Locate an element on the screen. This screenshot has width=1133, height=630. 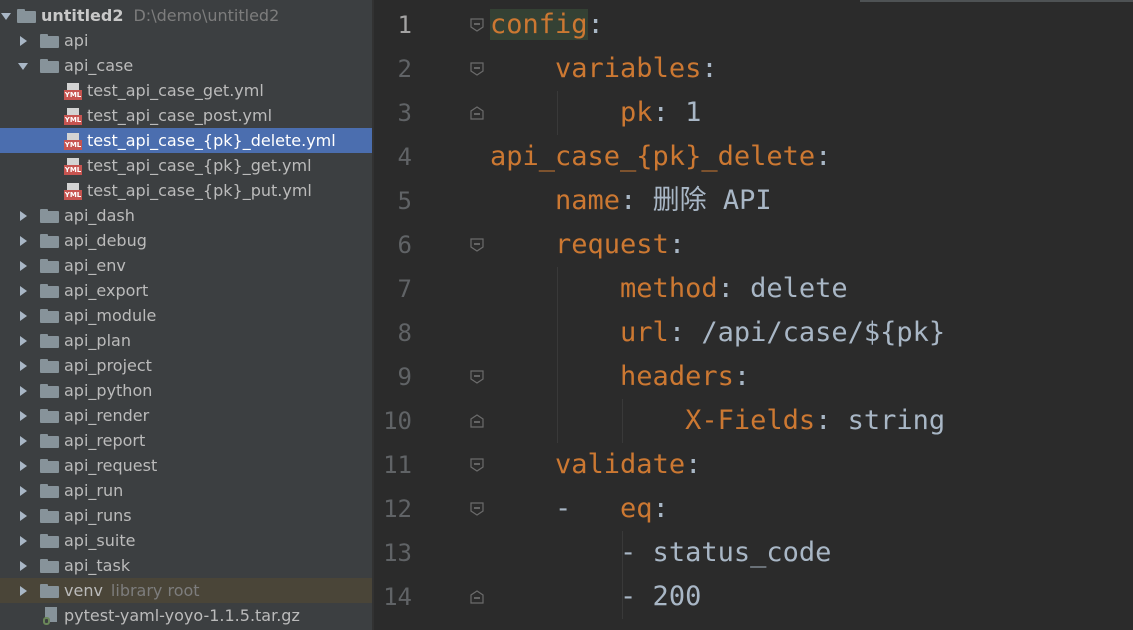
tree-folder-item: api_runs is located at coordinates (186, 515).